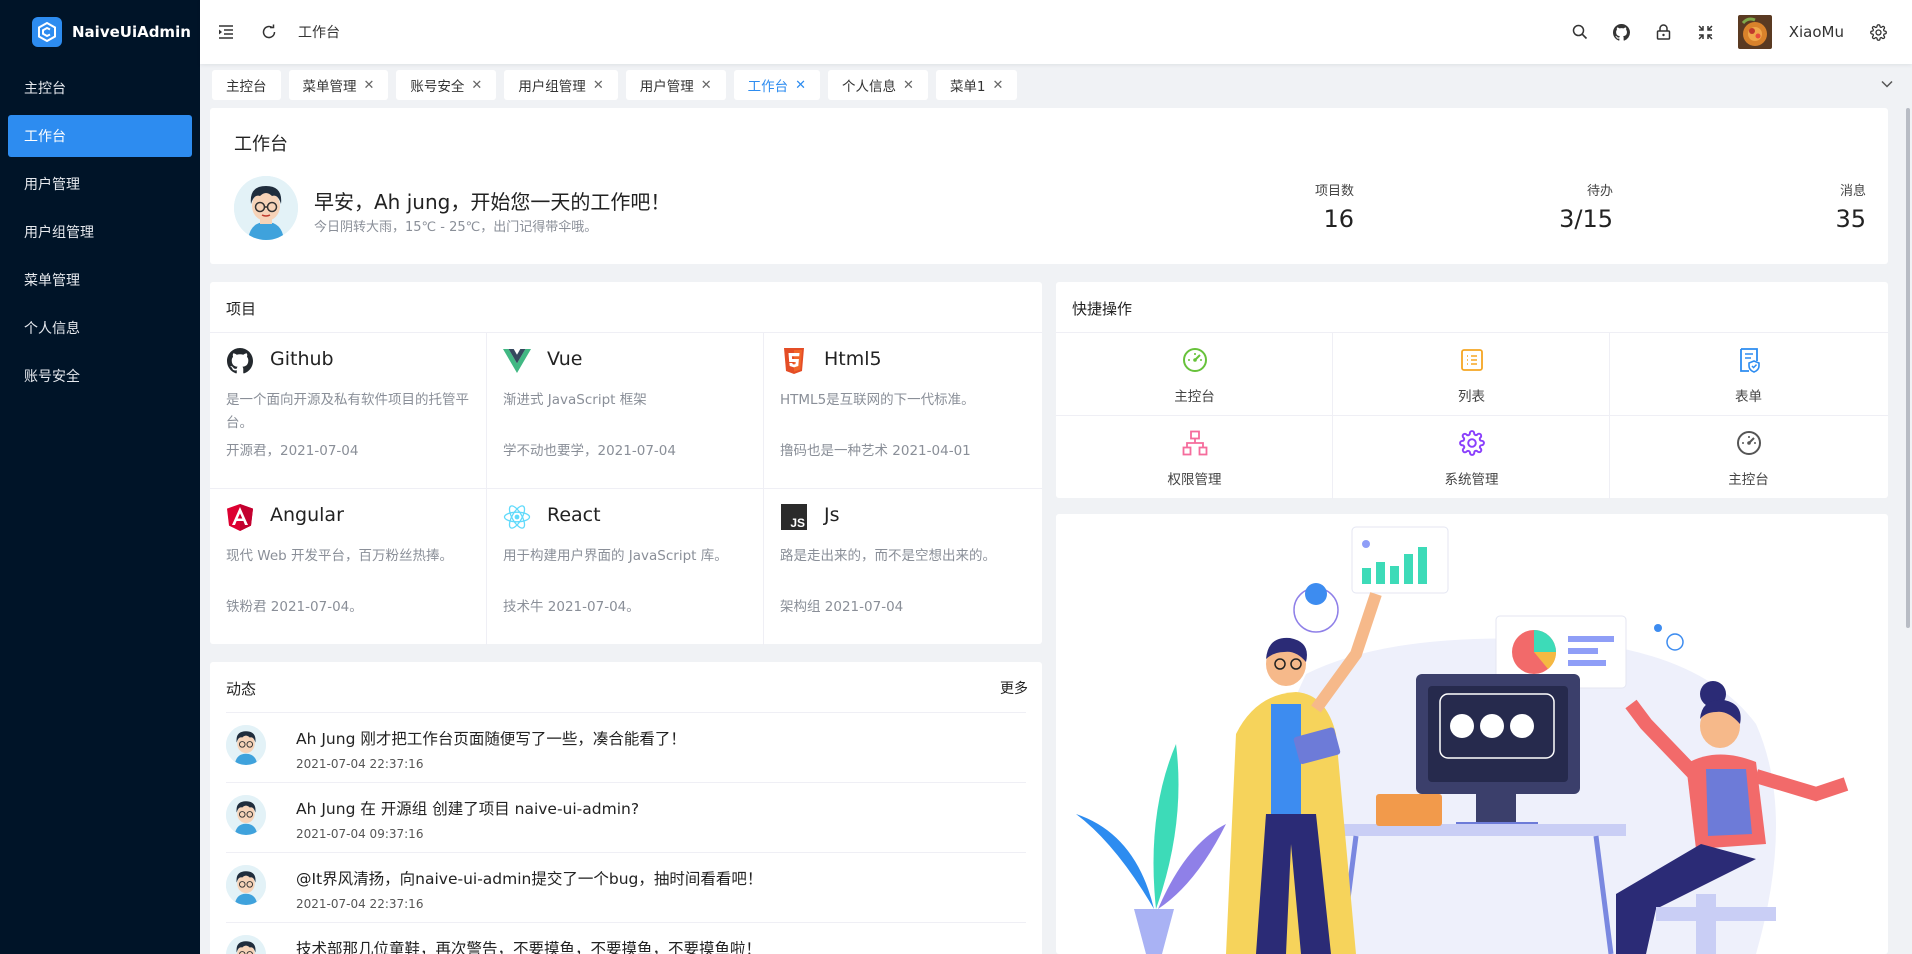 The width and height of the screenshot is (1912, 954). Describe the element at coordinates (319, 32) in the screenshot. I see `breadcrumb: 工作台` at that location.